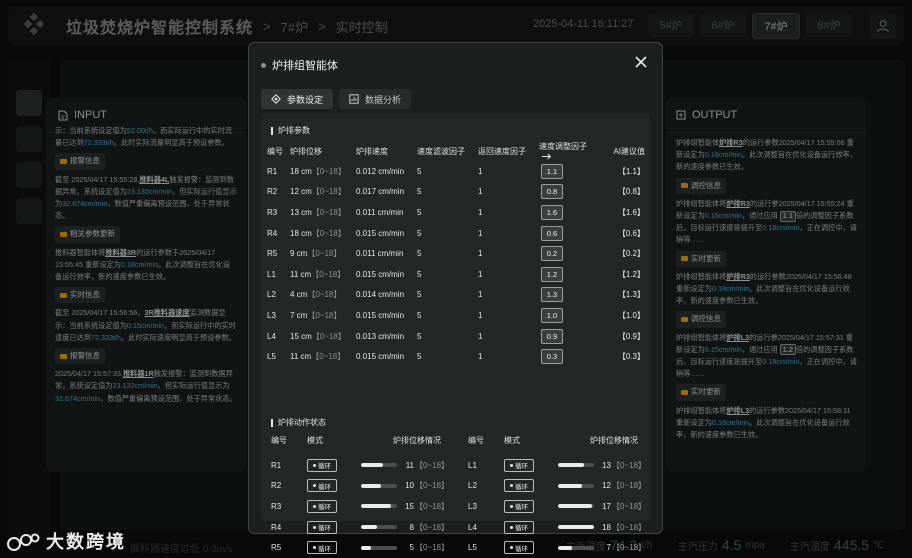  I want to click on adjust-factor-input: 0.3, so click(552, 357).